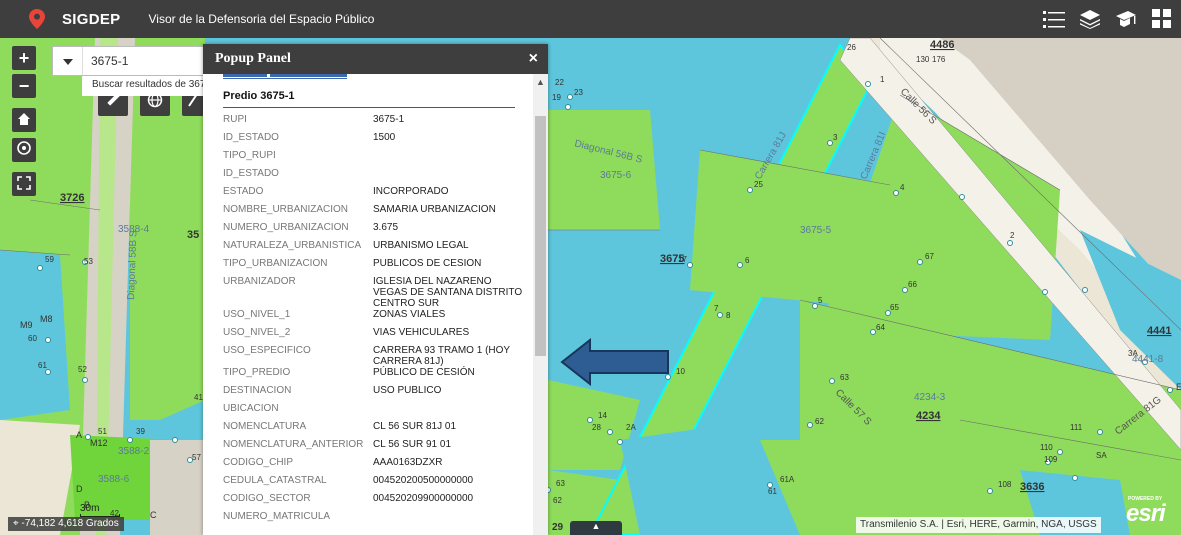  I want to click on zoom-out-button: −, so click(24, 86).